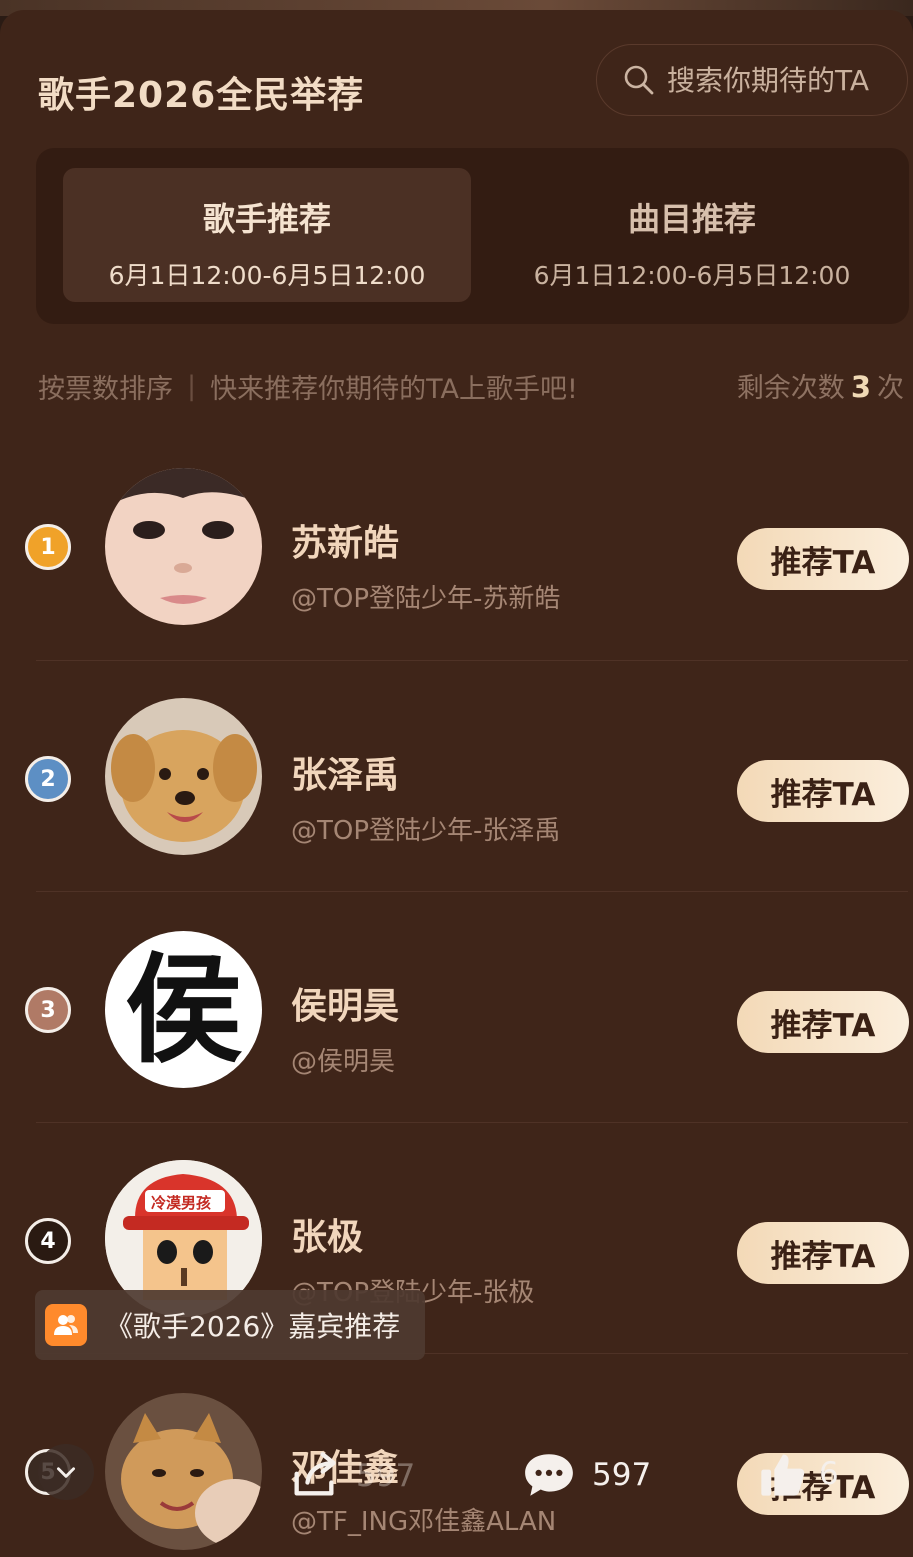 This screenshot has width=913, height=1557. What do you see at coordinates (48, 547) in the screenshot?
I see `rank-badge: 1` at bounding box center [48, 547].